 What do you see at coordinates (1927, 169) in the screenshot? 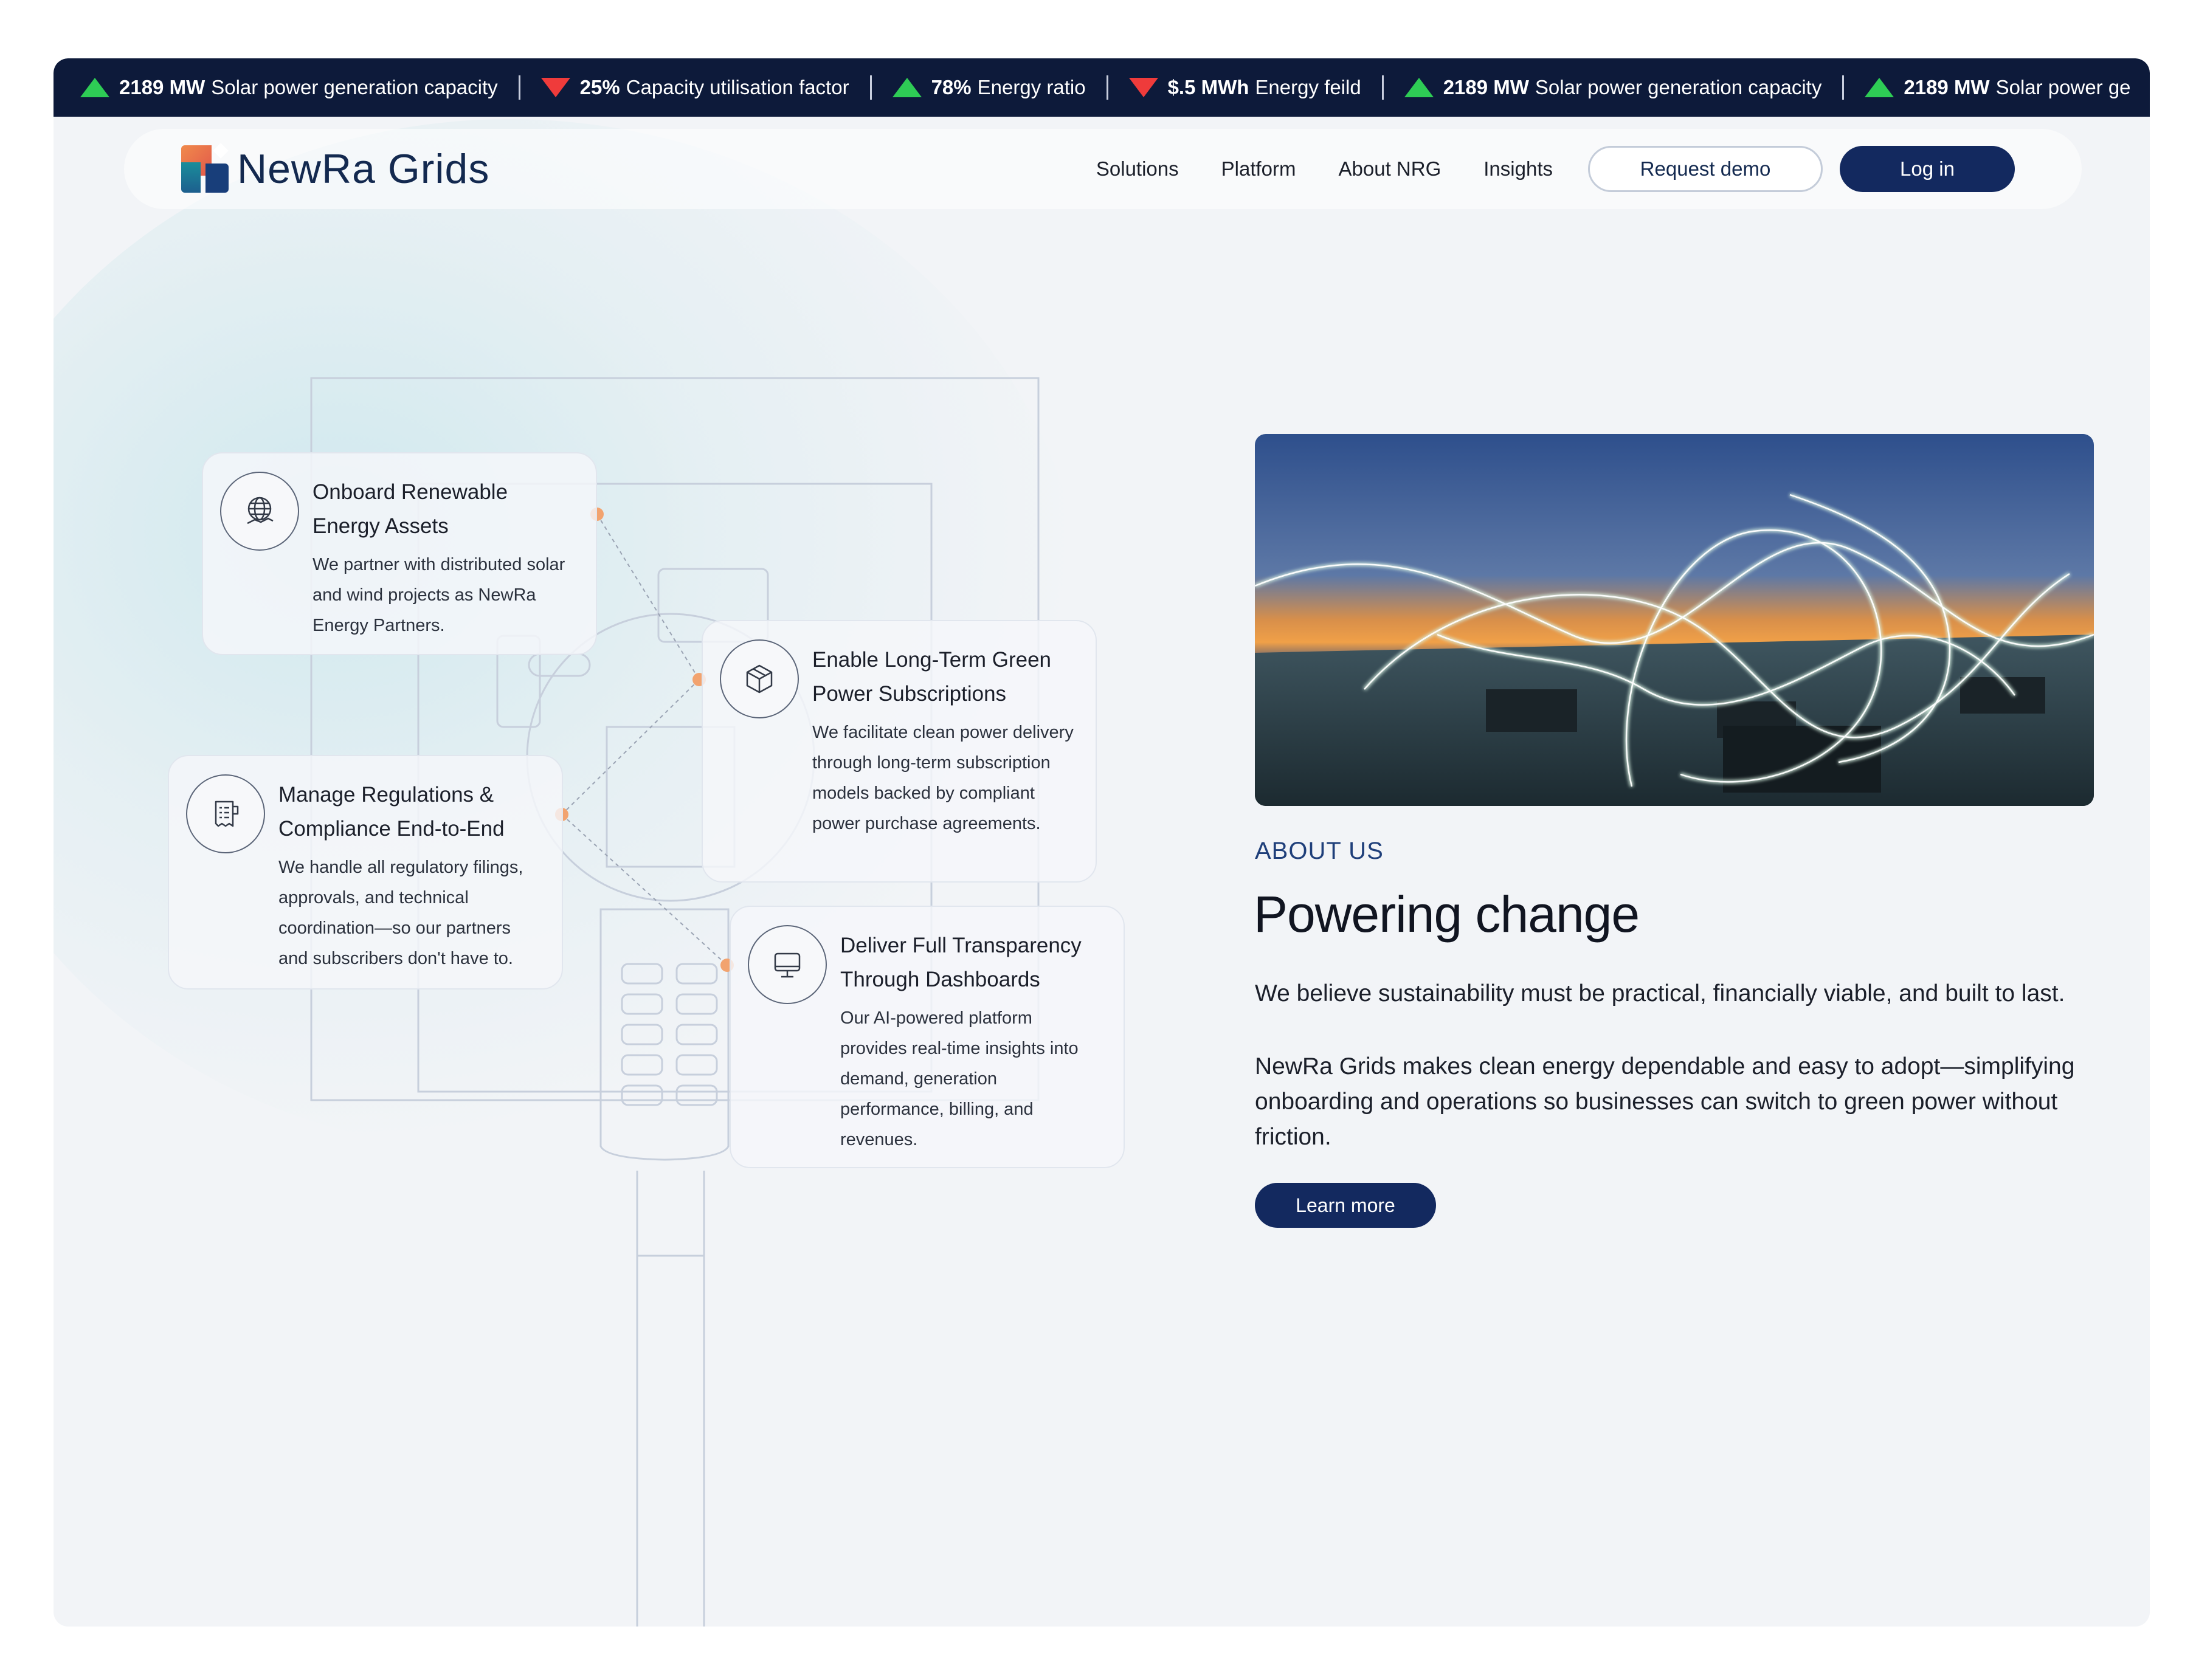
I see `login-button: Log in` at bounding box center [1927, 169].